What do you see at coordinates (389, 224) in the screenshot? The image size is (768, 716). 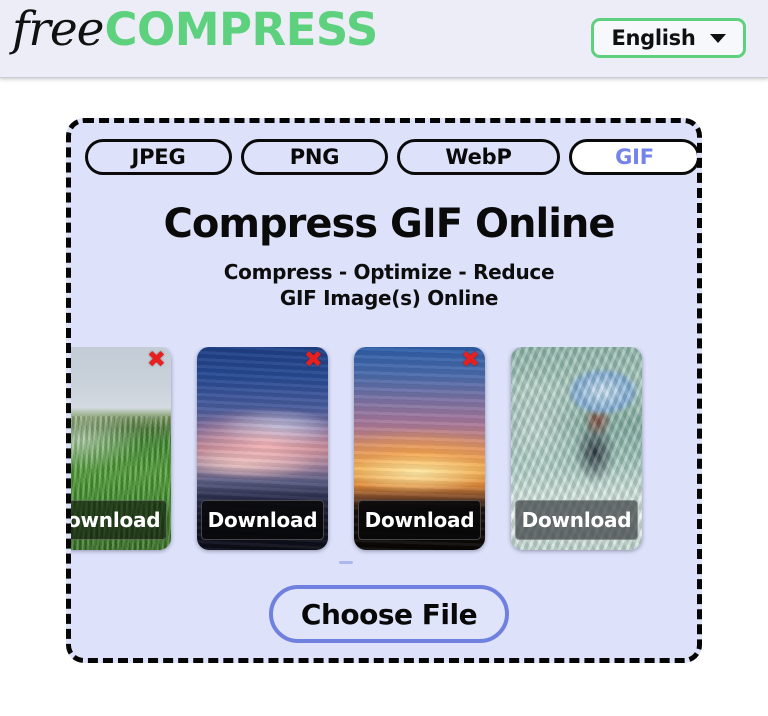 I see `page-title: Compress GIF Online` at bounding box center [389, 224].